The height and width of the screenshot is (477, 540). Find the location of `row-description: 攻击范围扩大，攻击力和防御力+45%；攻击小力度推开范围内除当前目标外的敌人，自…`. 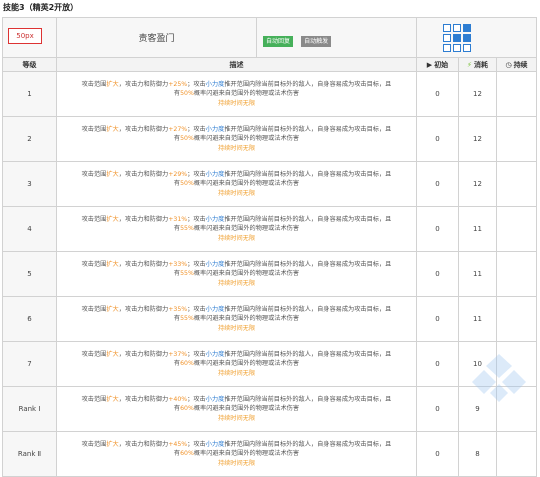

row-description: 攻击范围扩大，攻击力和防御力+45%；攻击小力度推开范围内除当前目标外的敌人，自… is located at coordinates (236, 454).